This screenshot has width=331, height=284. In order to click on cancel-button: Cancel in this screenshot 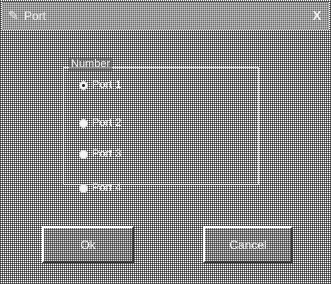, I will do `click(248, 244)`.